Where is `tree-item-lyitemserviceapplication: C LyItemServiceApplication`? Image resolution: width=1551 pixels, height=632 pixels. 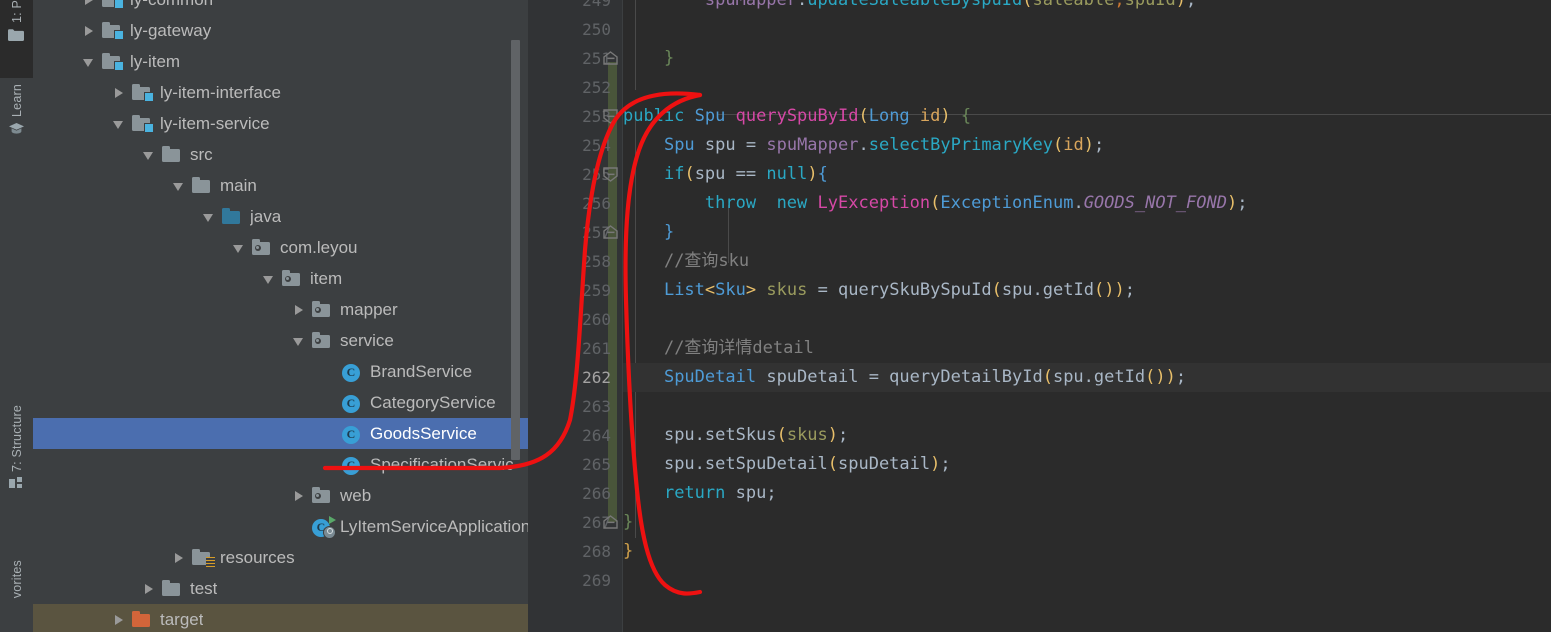
tree-item-lyitemserviceapplication: C LyItemServiceApplication is located at coordinates (280, 526).